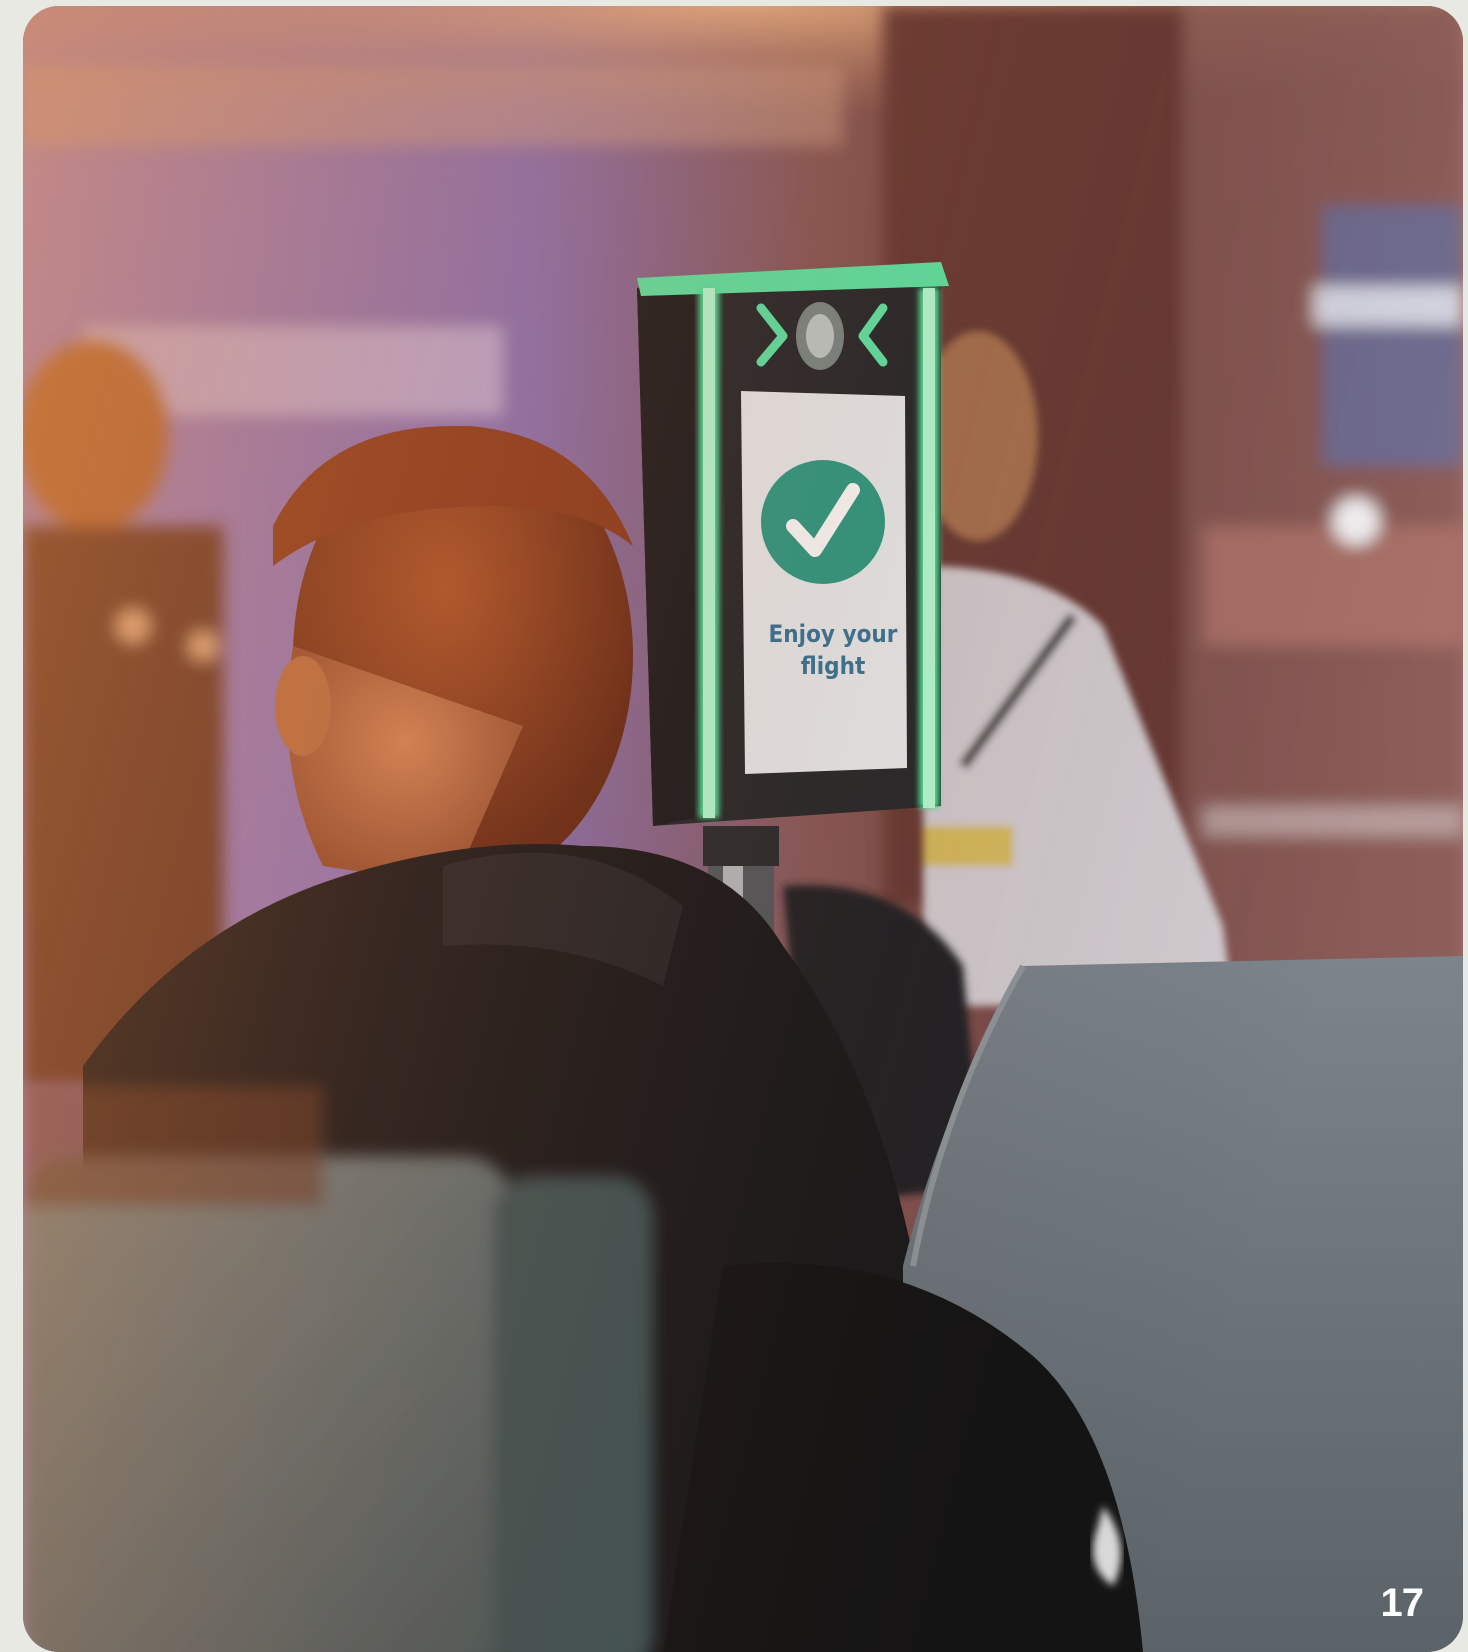 The height and width of the screenshot is (1652, 1468). Describe the element at coordinates (1402, 1603) in the screenshot. I see `page-number: 17` at that location.